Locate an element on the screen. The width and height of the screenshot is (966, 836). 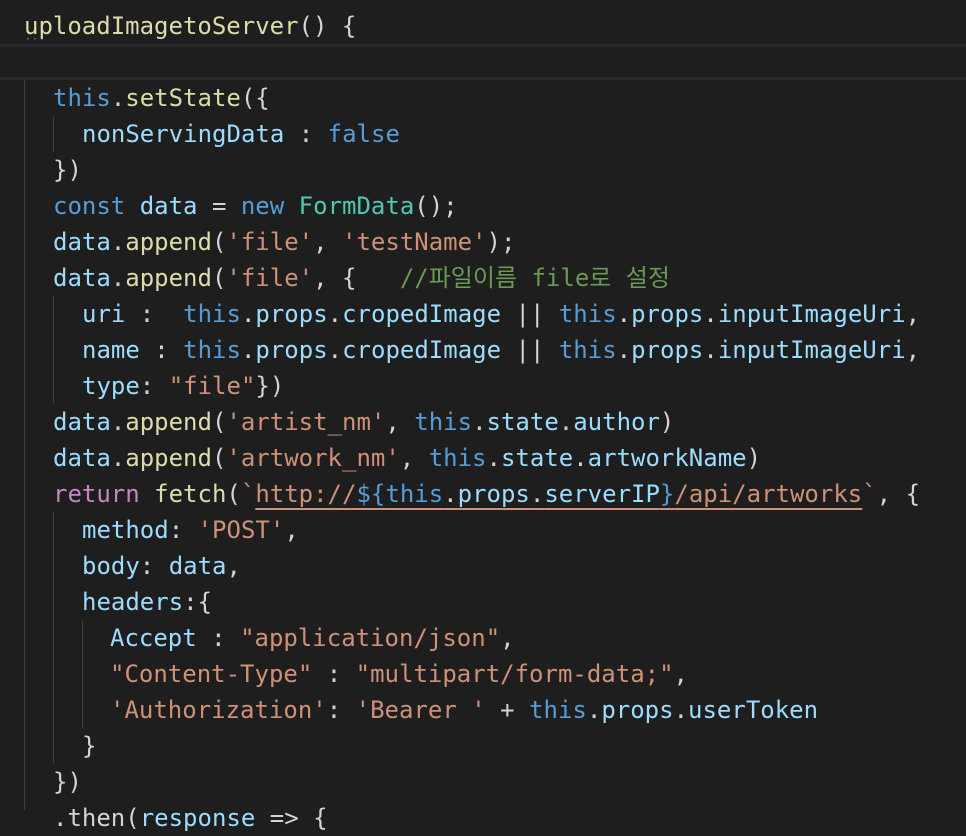
code-token: false is located at coordinates (363, 134).